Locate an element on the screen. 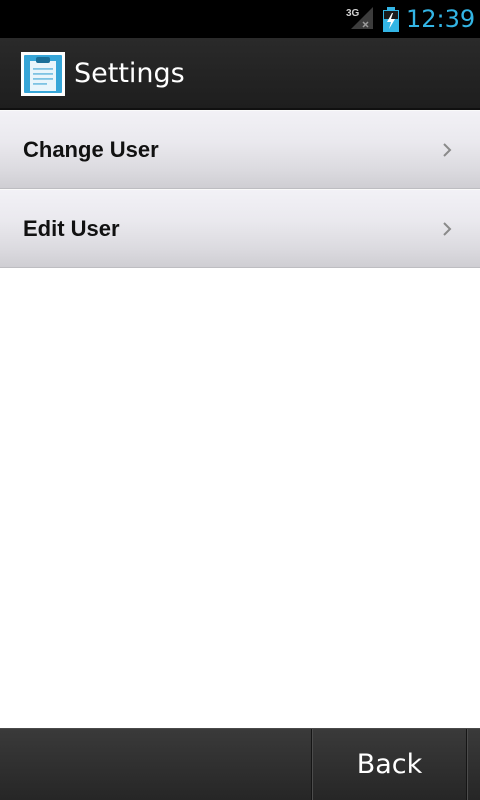  page-title: Settings is located at coordinates (129, 73).